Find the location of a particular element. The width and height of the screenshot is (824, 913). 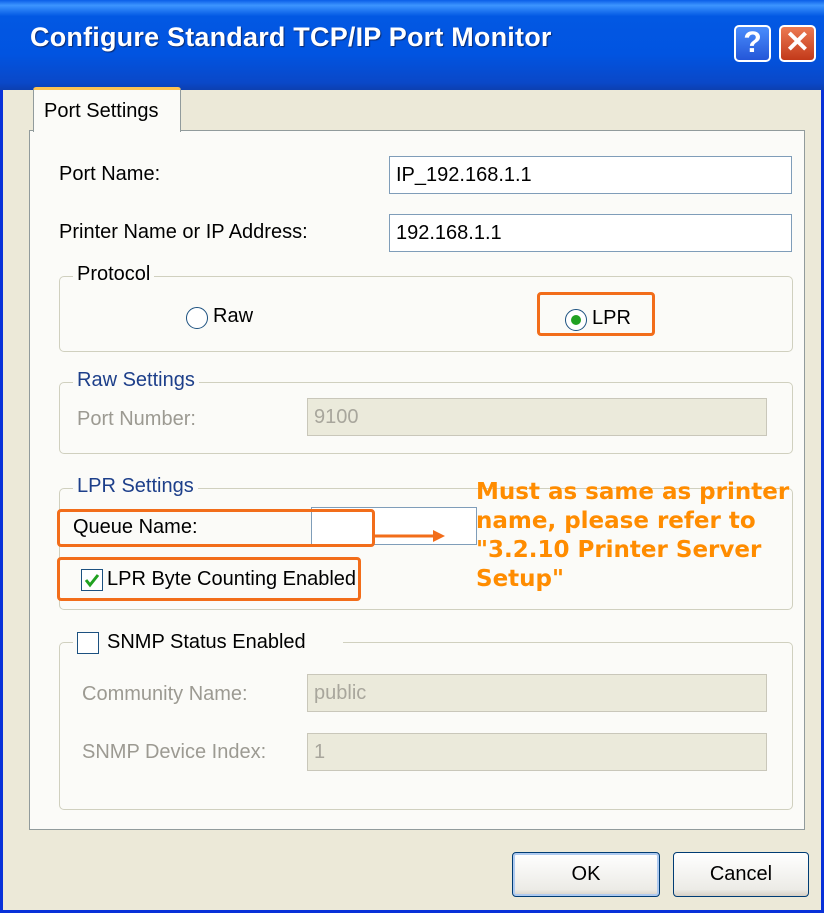

help-icon: ? is located at coordinates (752, 43).